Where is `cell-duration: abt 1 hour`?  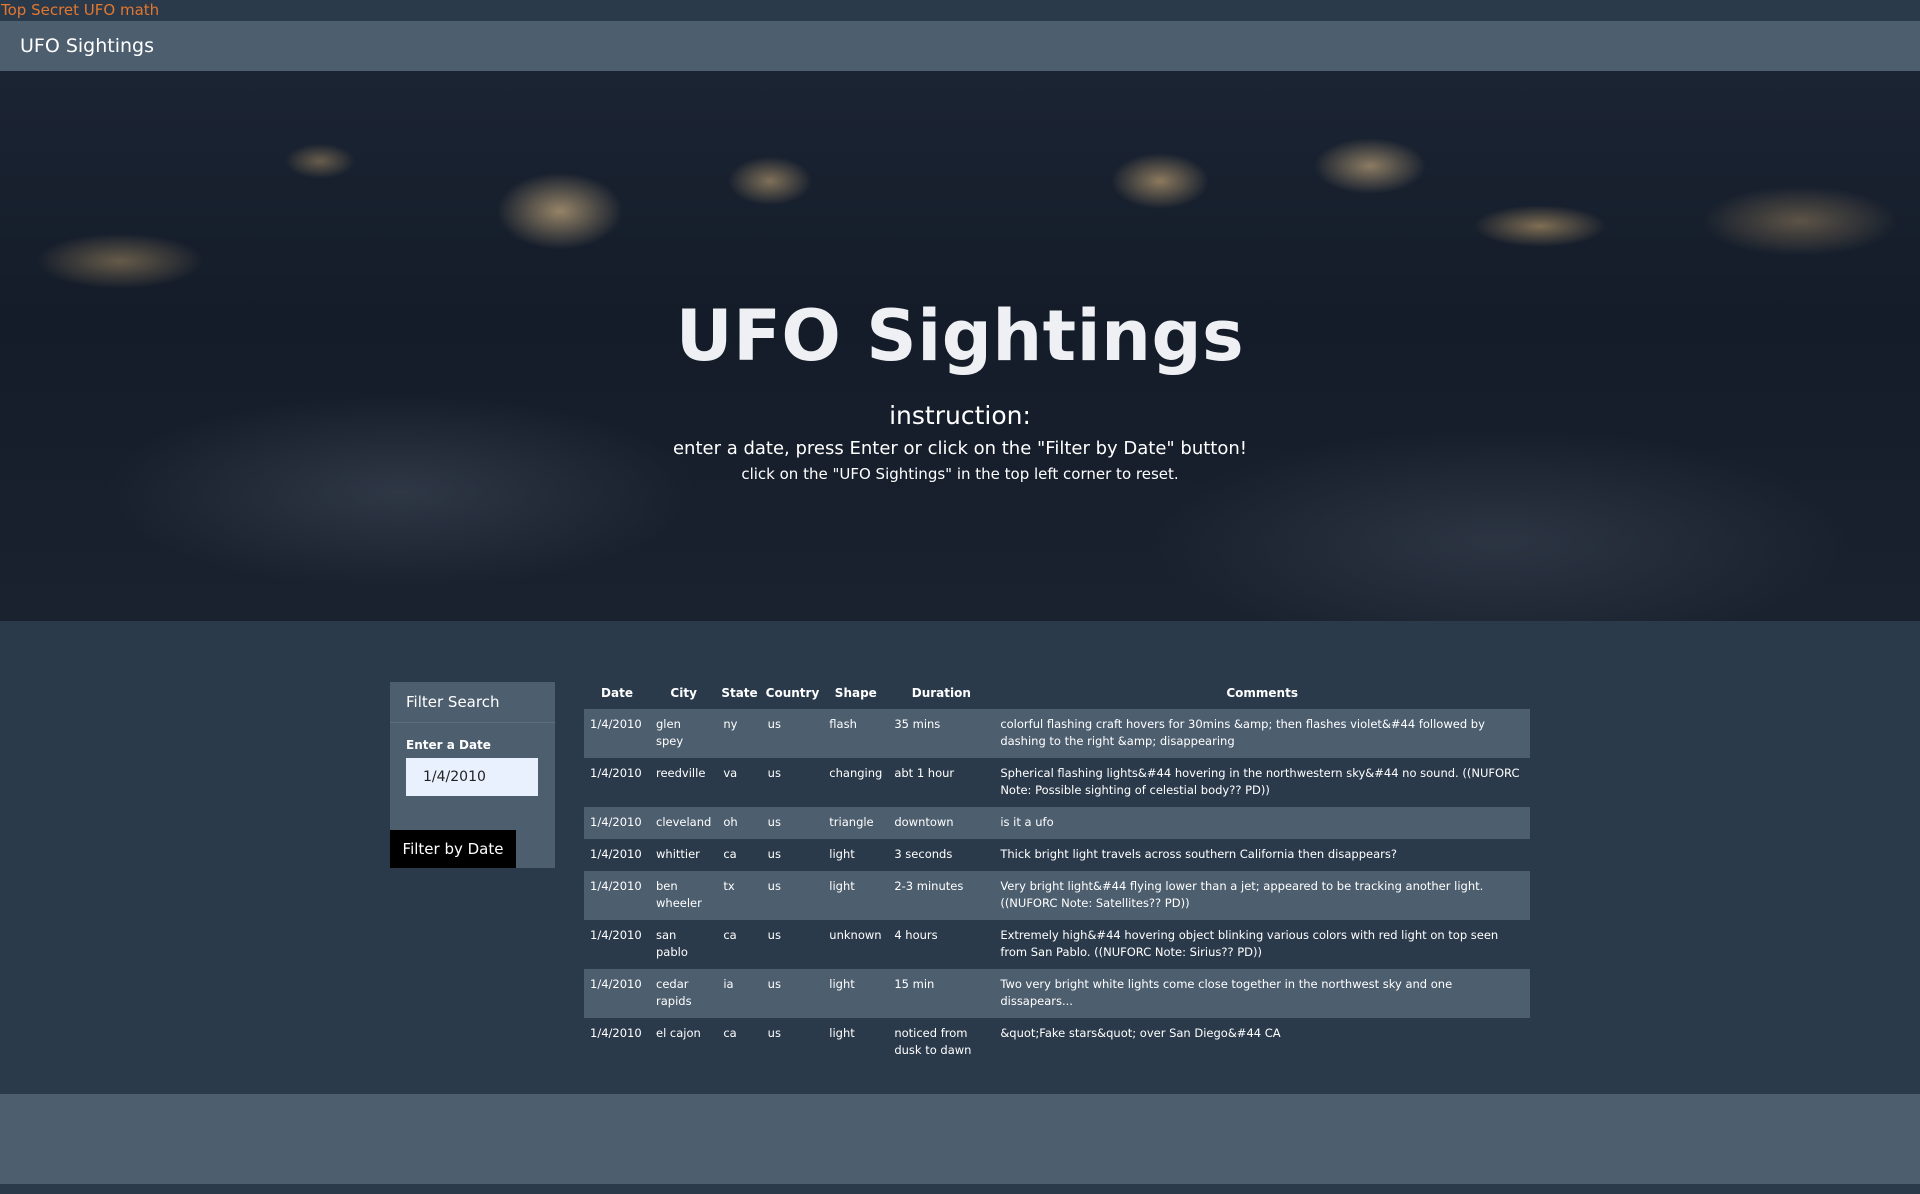 cell-duration: abt 1 hour is located at coordinates (924, 773).